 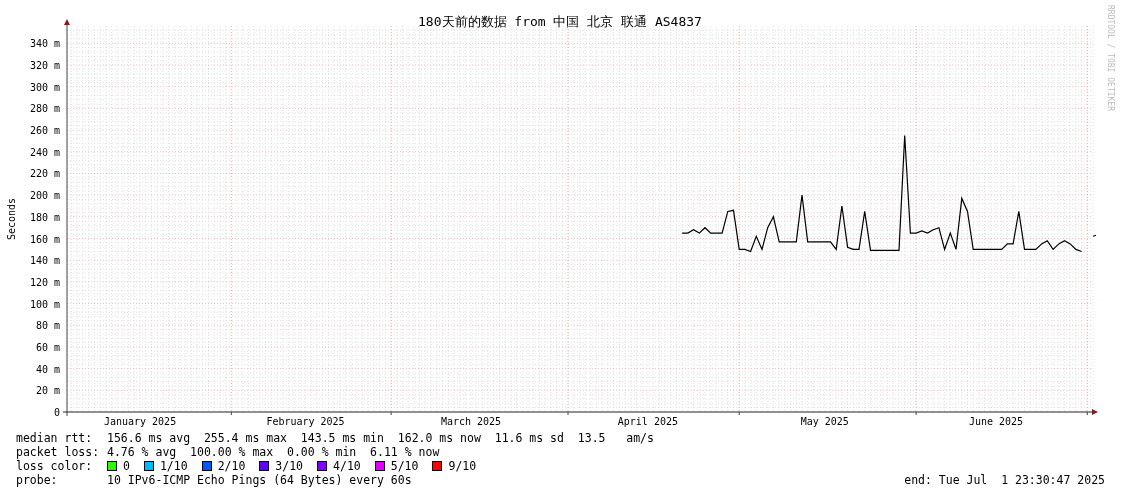 What do you see at coordinates (11, 219) in the screenshot?
I see `axis-label: Seconds` at bounding box center [11, 219].